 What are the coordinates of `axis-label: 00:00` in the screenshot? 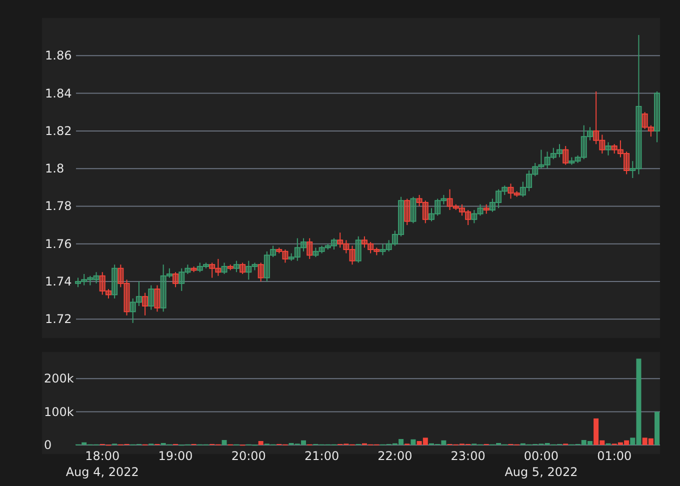 It's located at (541, 456).